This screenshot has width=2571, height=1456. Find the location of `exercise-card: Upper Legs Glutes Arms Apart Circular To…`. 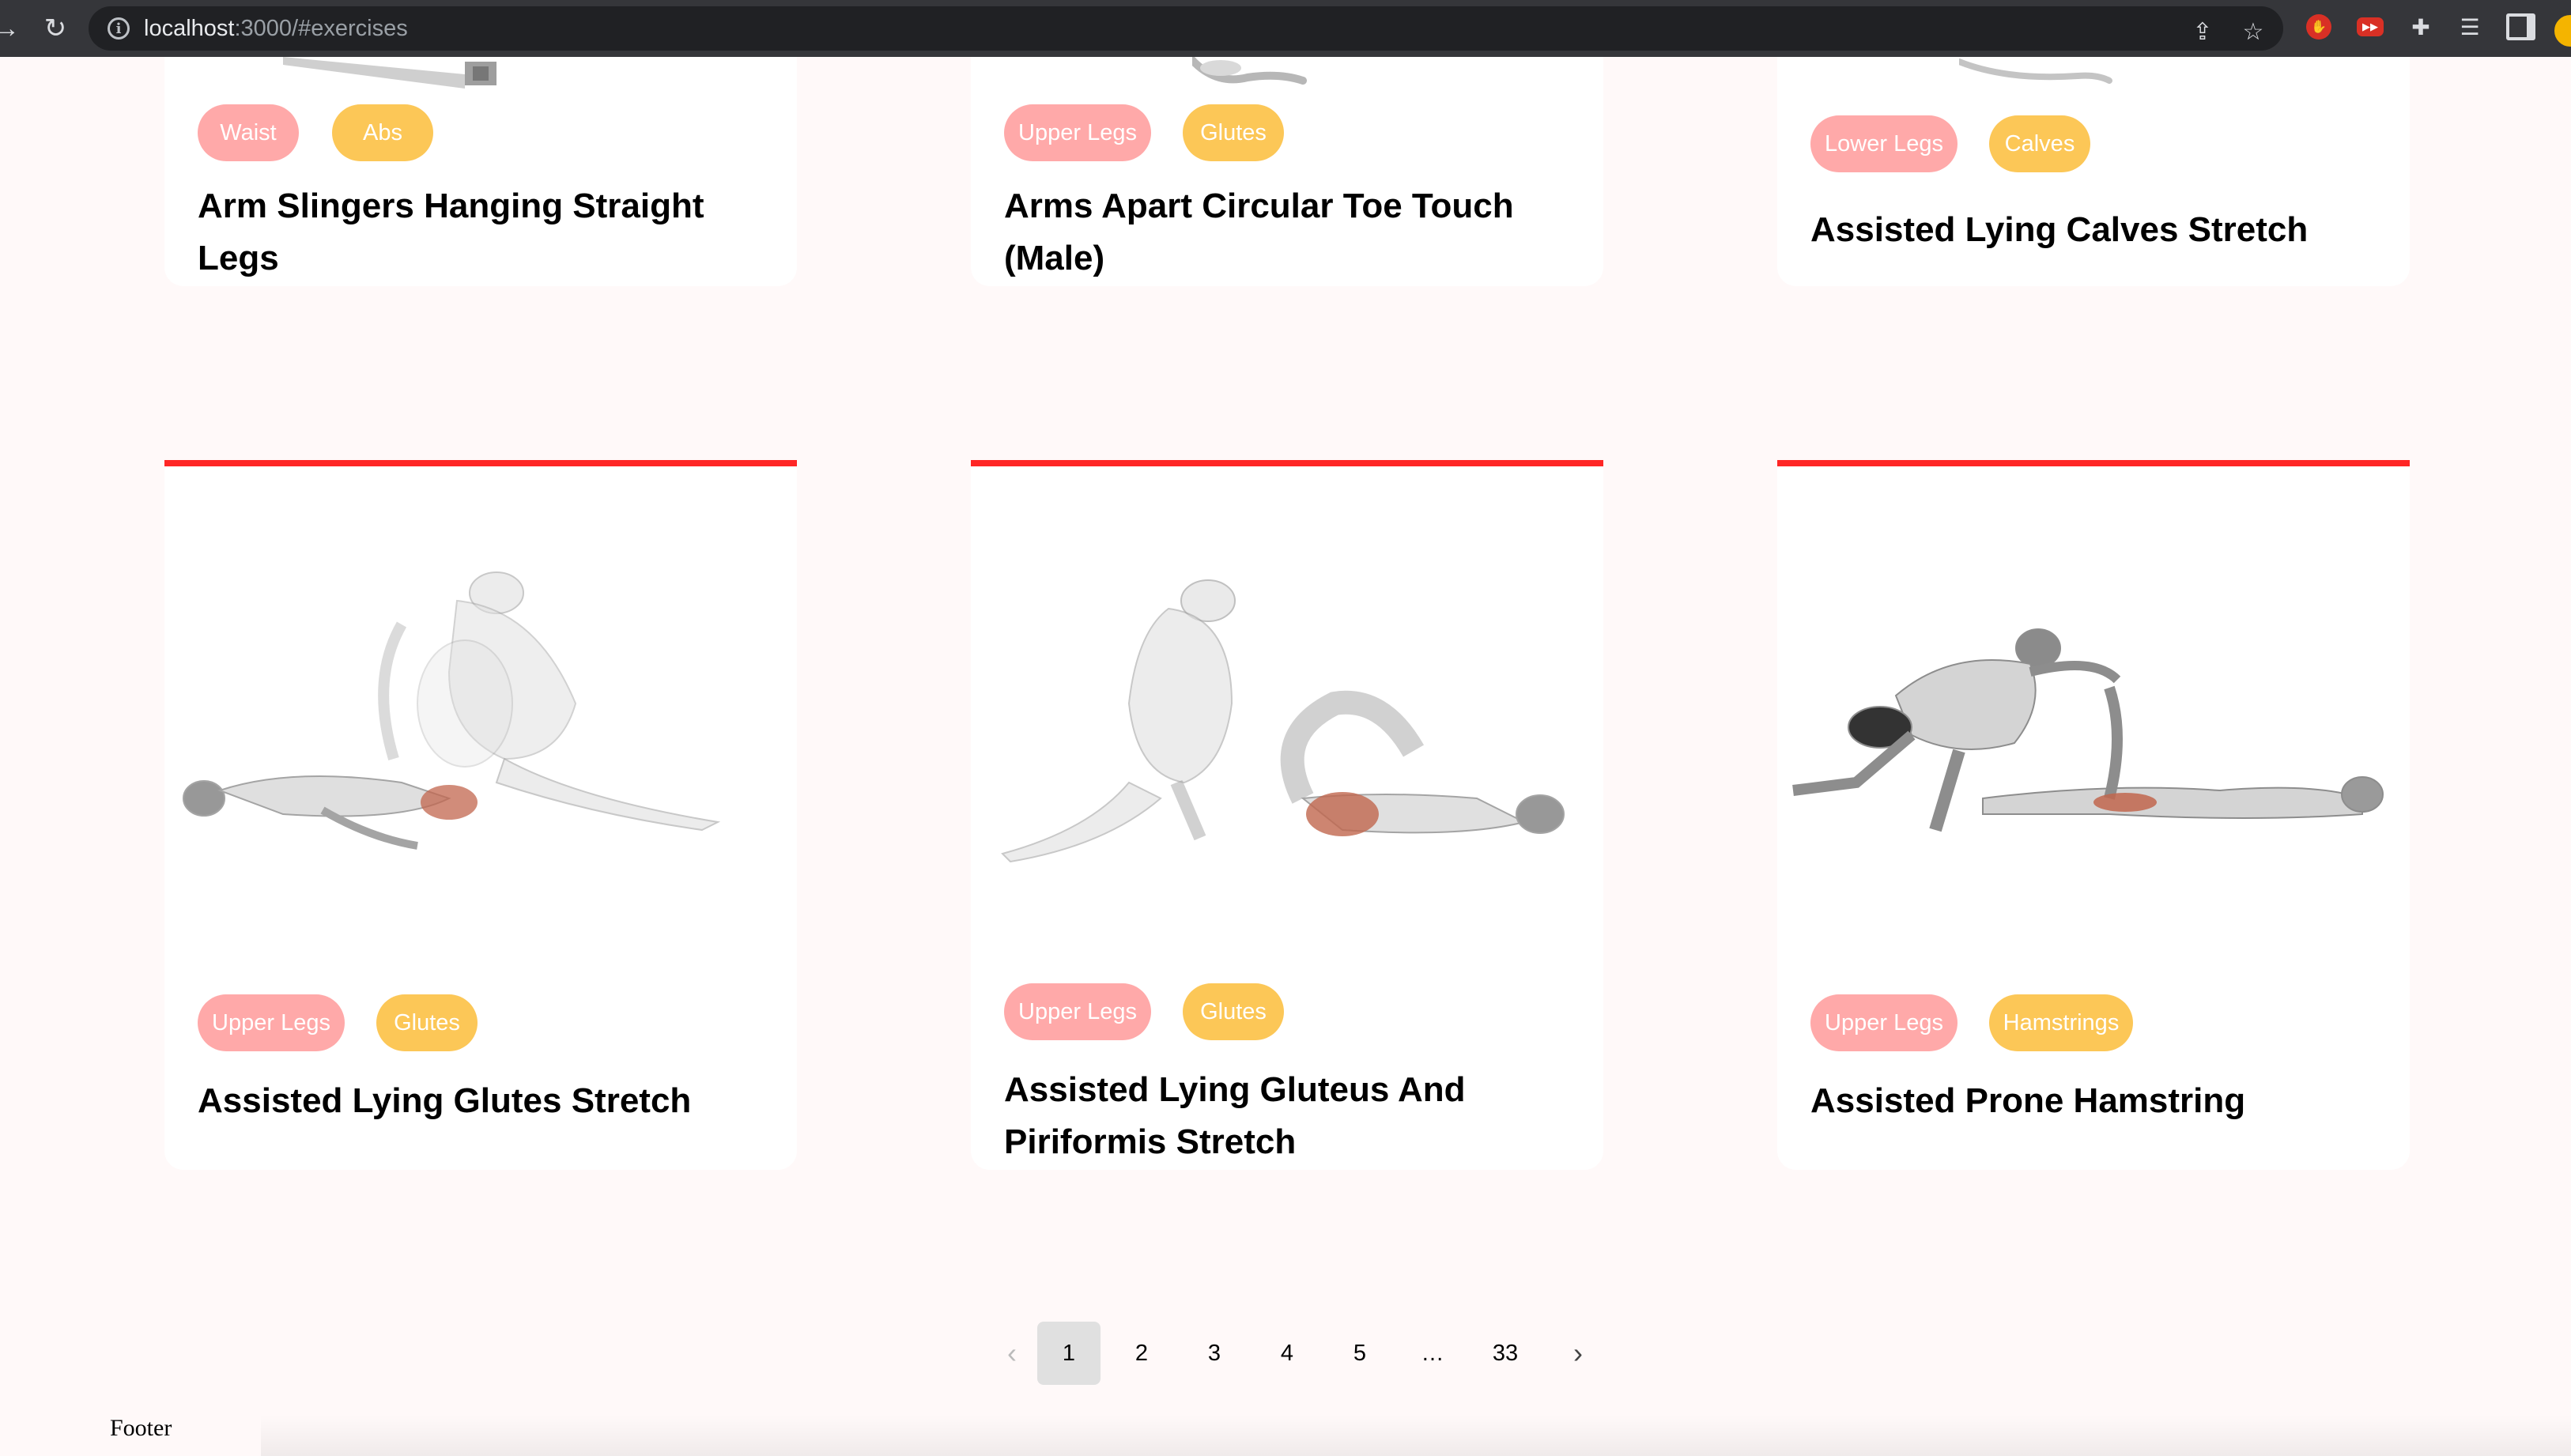

exercise-card: Upper Legs Glutes Arms Apart Circular To… is located at coordinates (1287, 171).